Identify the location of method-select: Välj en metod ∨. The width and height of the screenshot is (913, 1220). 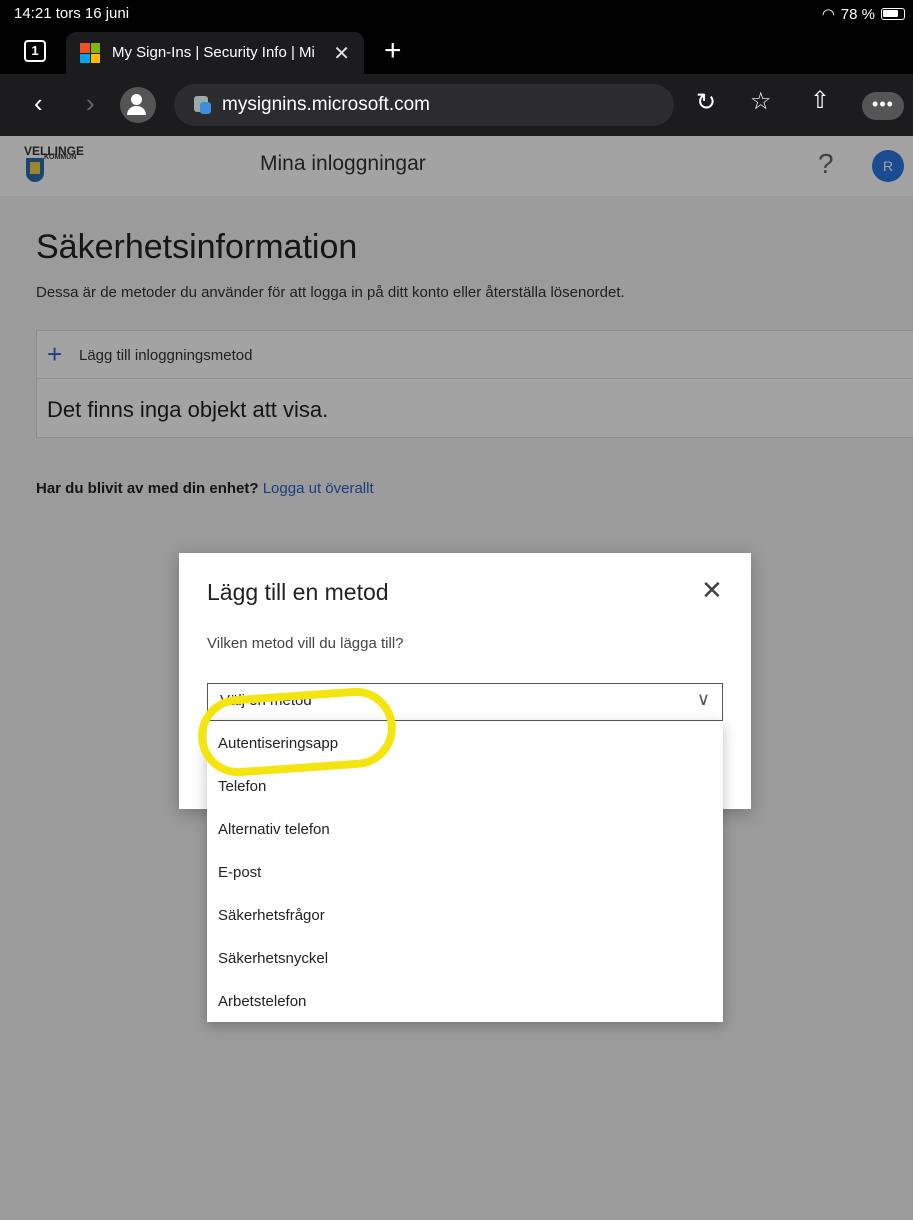
(465, 702).